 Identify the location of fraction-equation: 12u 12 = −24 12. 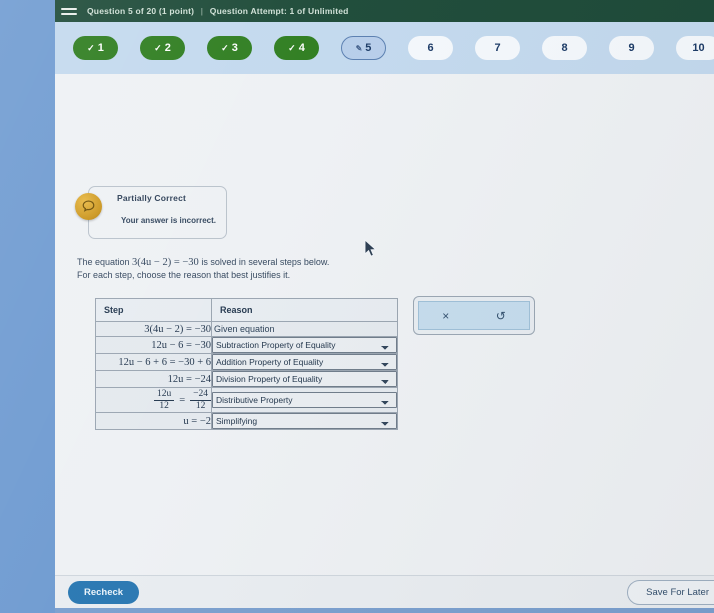
(182, 400).